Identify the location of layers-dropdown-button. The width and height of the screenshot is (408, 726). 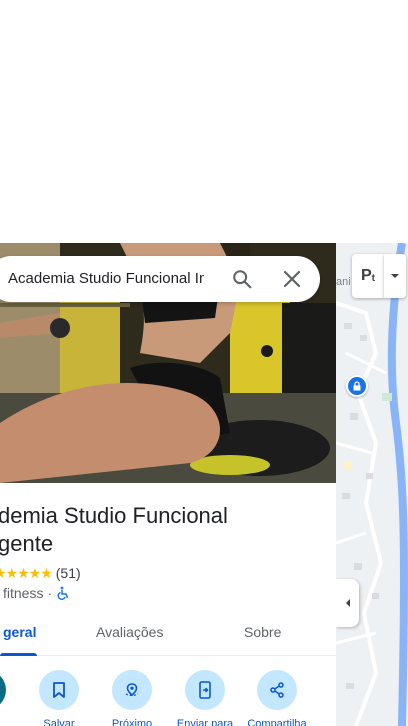
(395, 276).